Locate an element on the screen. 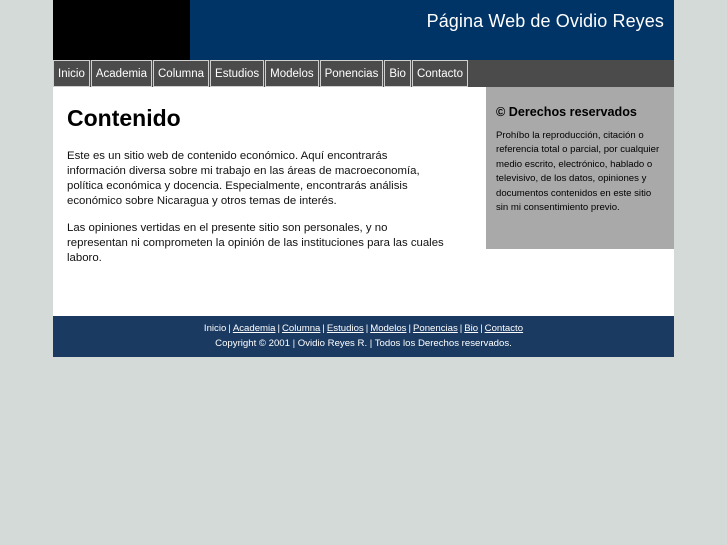  logo-block is located at coordinates (121, 30).